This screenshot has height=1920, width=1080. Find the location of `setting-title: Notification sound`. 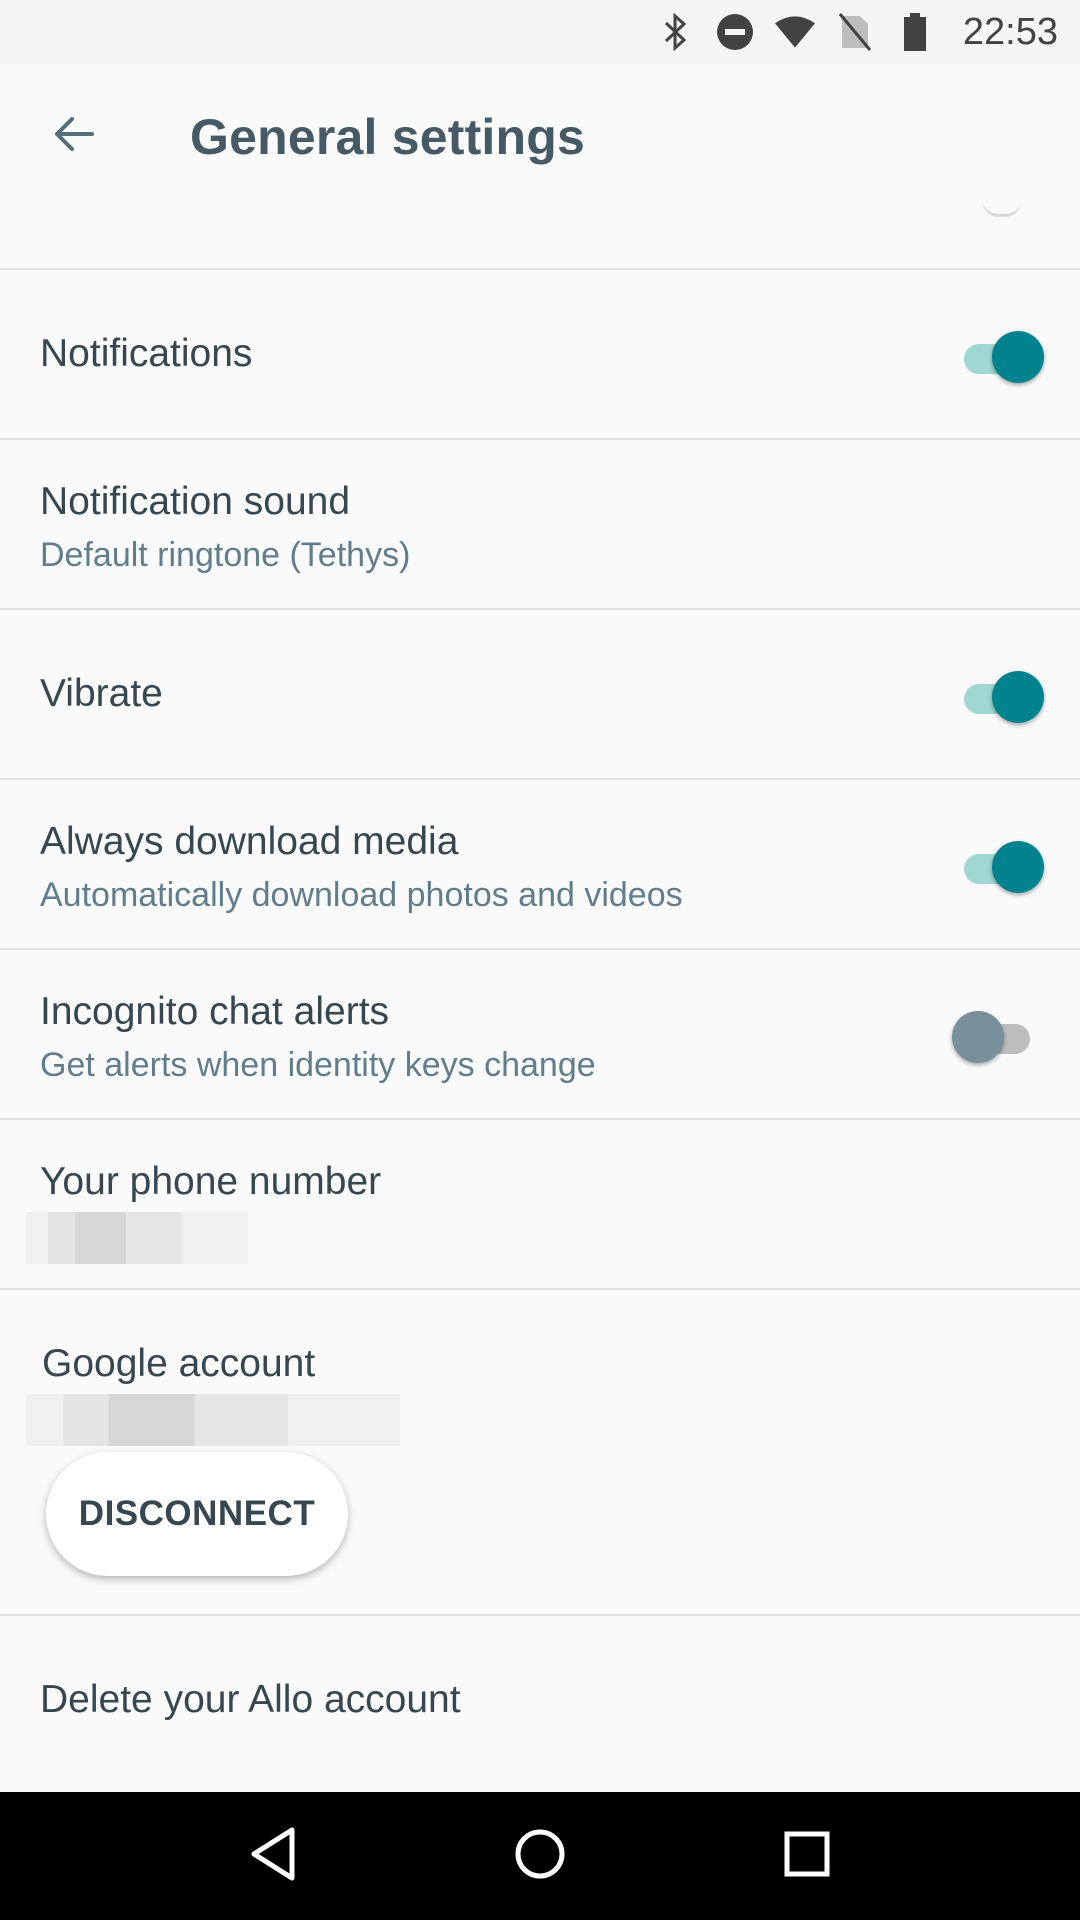

setting-title: Notification sound is located at coordinates (195, 501).